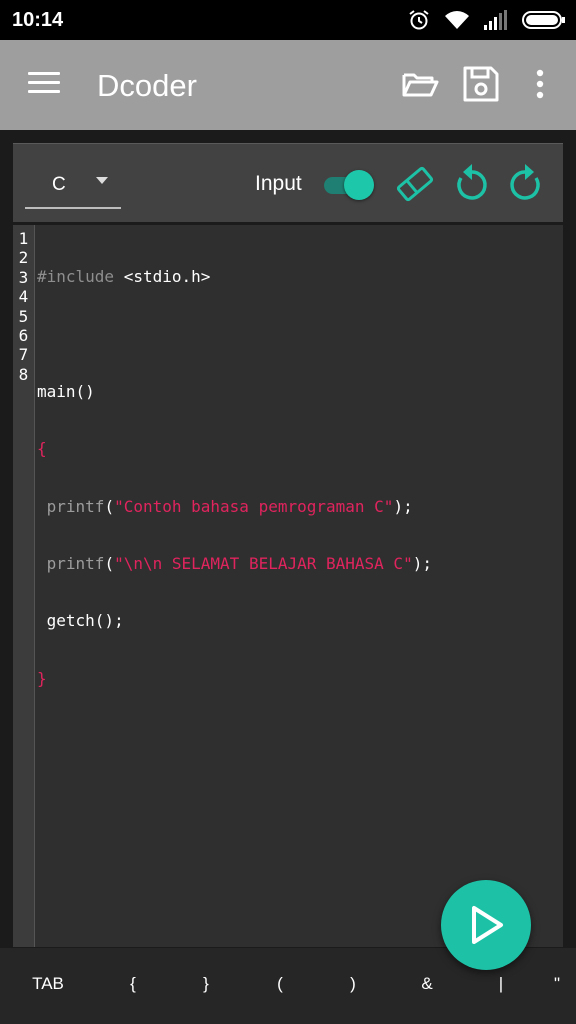  Describe the element at coordinates (23, 316) in the screenshot. I see `line-number: 5` at that location.